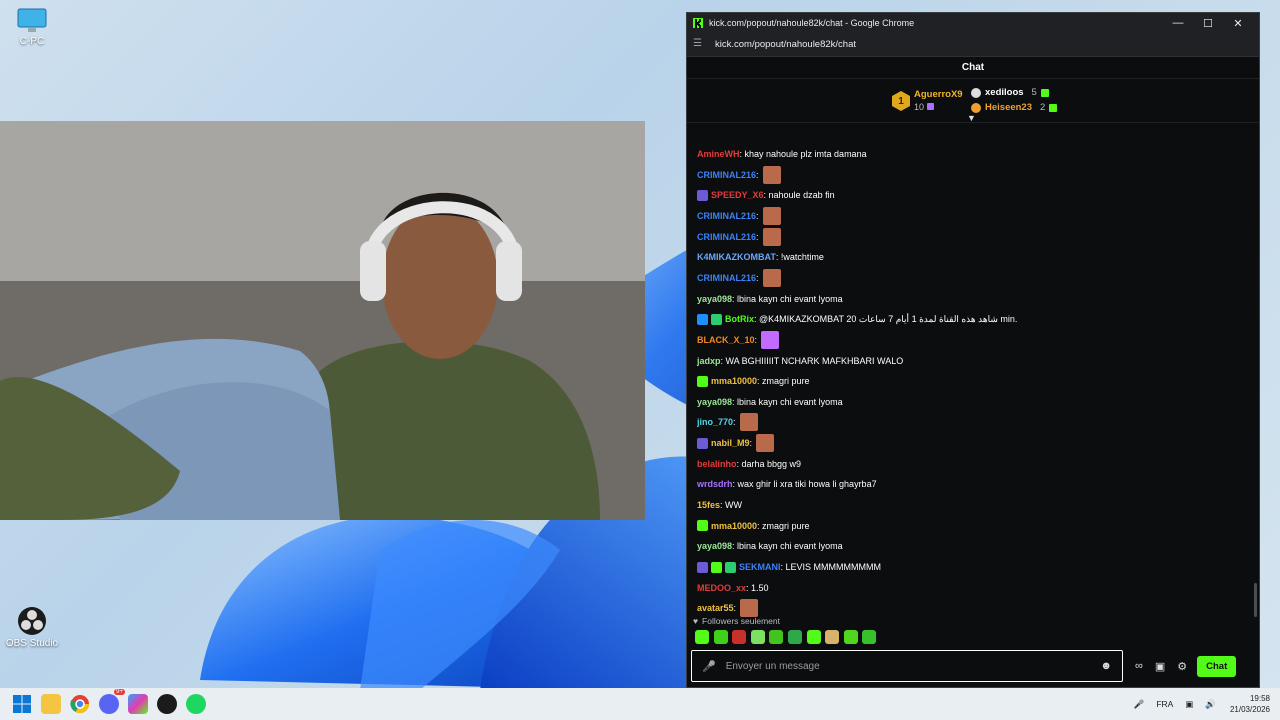  Describe the element at coordinates (1106, 666) in the screenshot. I see `emoji-picker-icon: ☻` at that location.